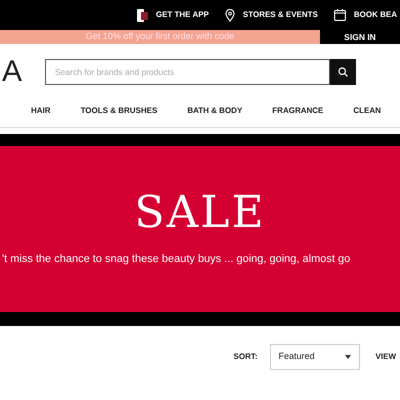 This screenshot has width=400, height=400. Describe the element at coordinates (229, 15) in the screenshot. I see `location-pin-icon` at that location.